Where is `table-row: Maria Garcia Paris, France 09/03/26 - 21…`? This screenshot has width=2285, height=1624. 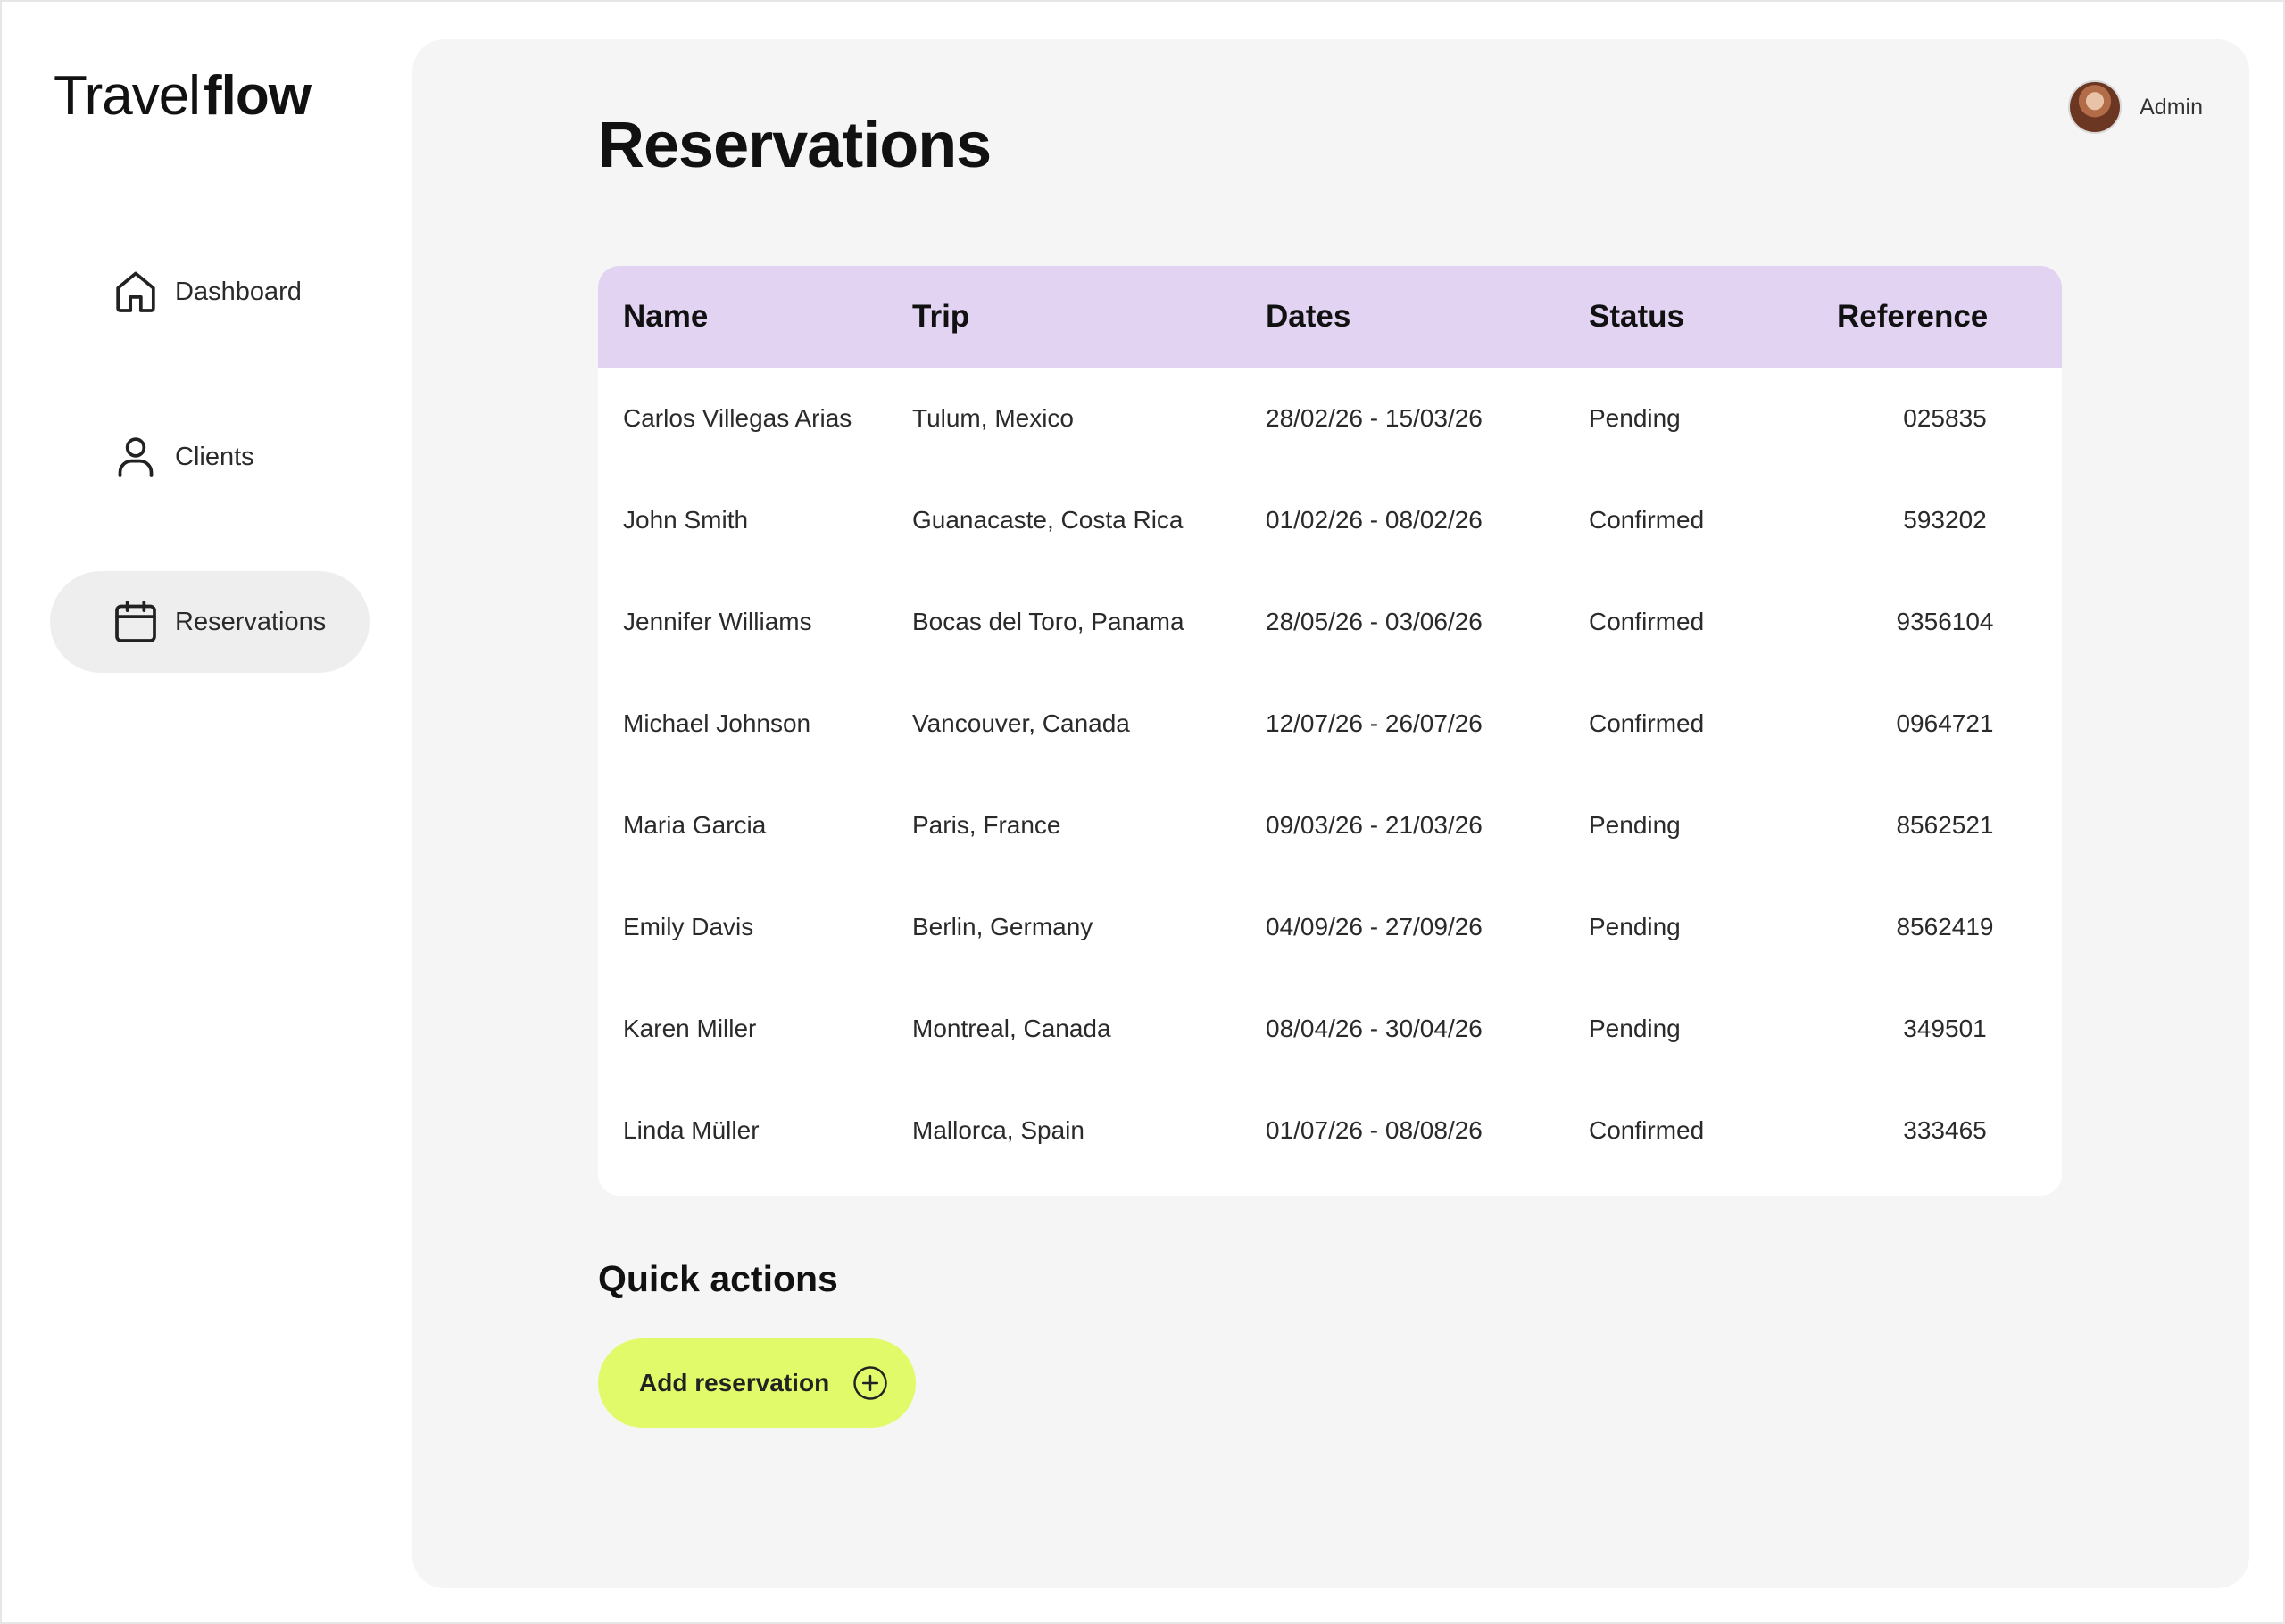 table-row: Maria Garcia Paris, France 09/03/26 - 21… is located at coordinates (1330, 825).